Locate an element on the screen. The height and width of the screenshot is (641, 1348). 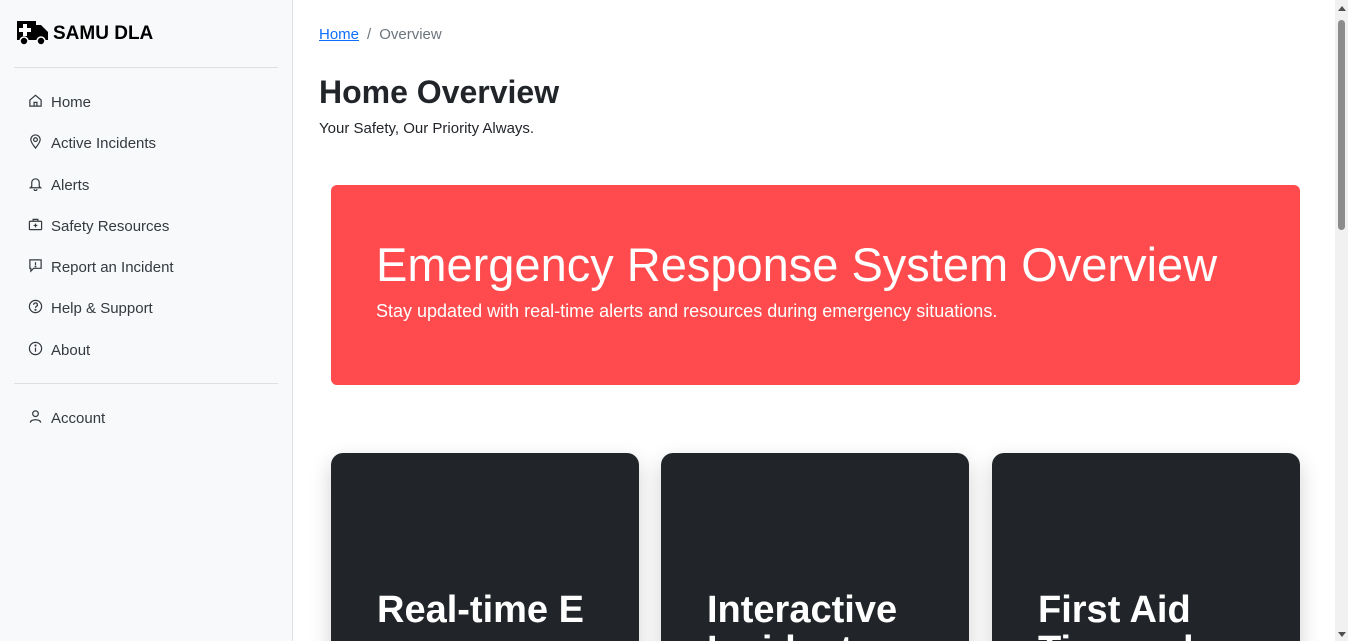
sidebar-item-alerts: Alerts is located at coordinates (58, 185).